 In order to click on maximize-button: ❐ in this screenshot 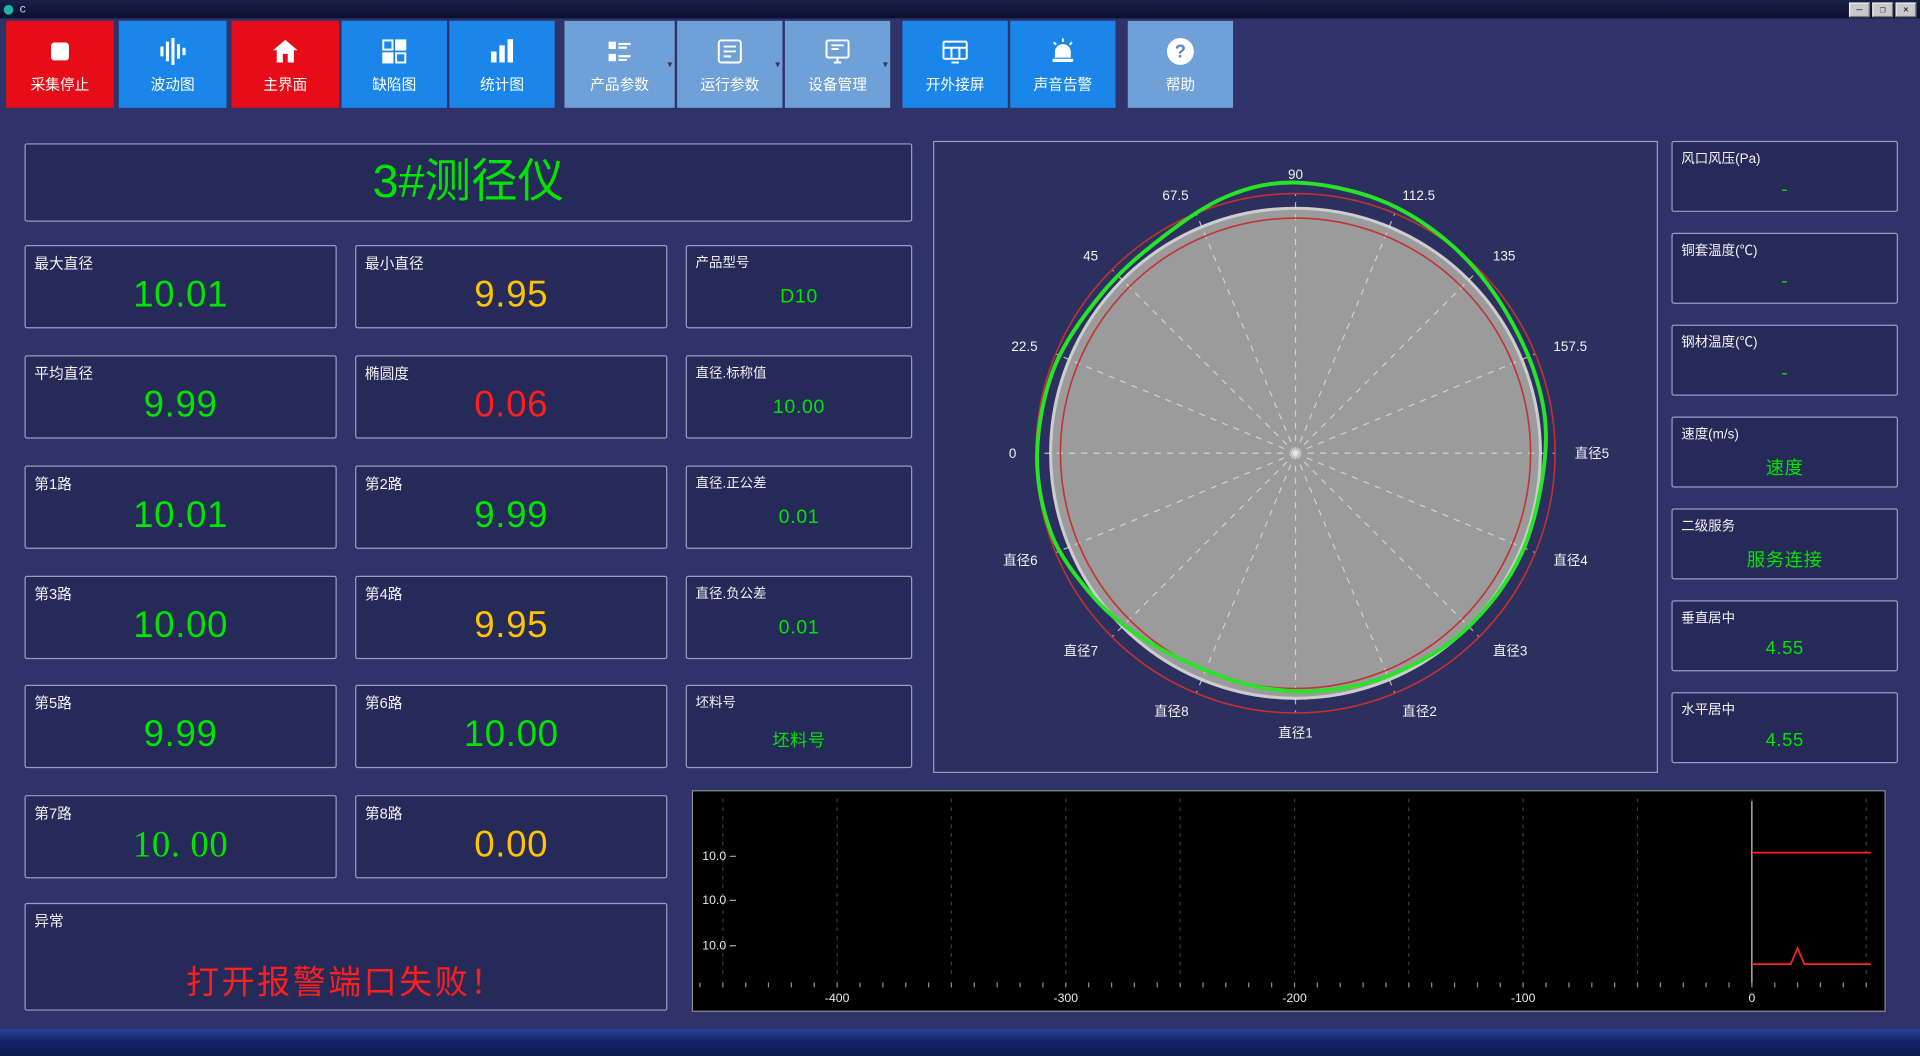, I will do `click(1883, 9)`.